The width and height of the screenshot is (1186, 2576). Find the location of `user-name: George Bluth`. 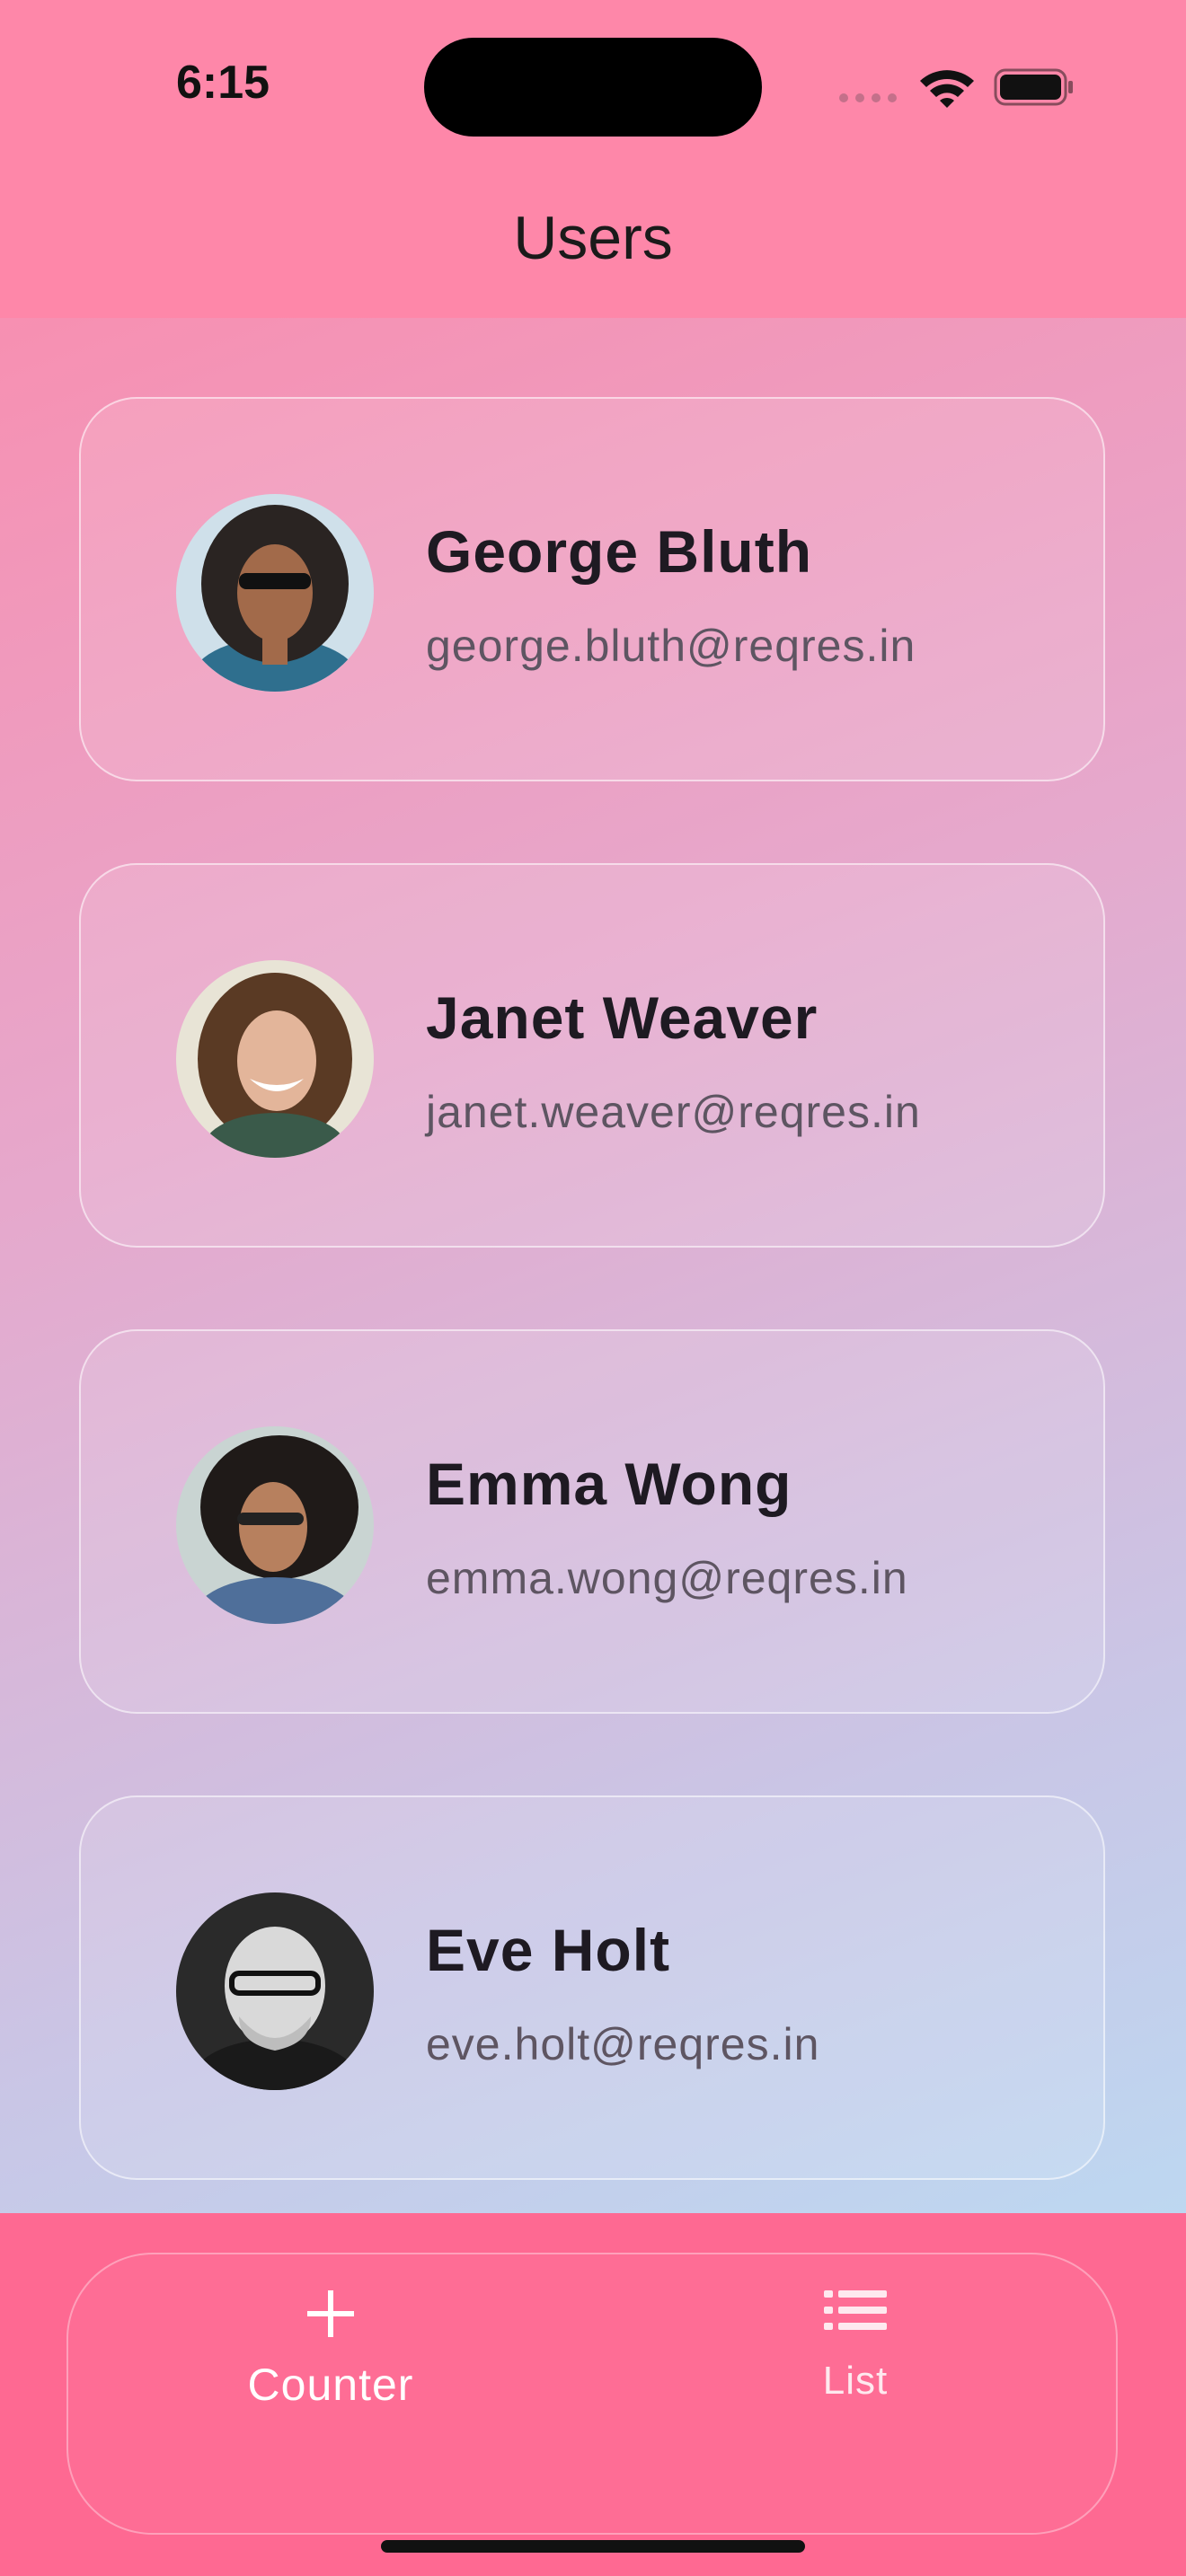

user-name: George Bluth is located at coordinates (619, 551).